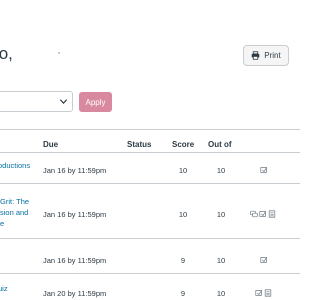  Describe the element at coordinates (75, 293) in the screenshot. I see `due-date: Jan 20 by 11:59pm` at that location.